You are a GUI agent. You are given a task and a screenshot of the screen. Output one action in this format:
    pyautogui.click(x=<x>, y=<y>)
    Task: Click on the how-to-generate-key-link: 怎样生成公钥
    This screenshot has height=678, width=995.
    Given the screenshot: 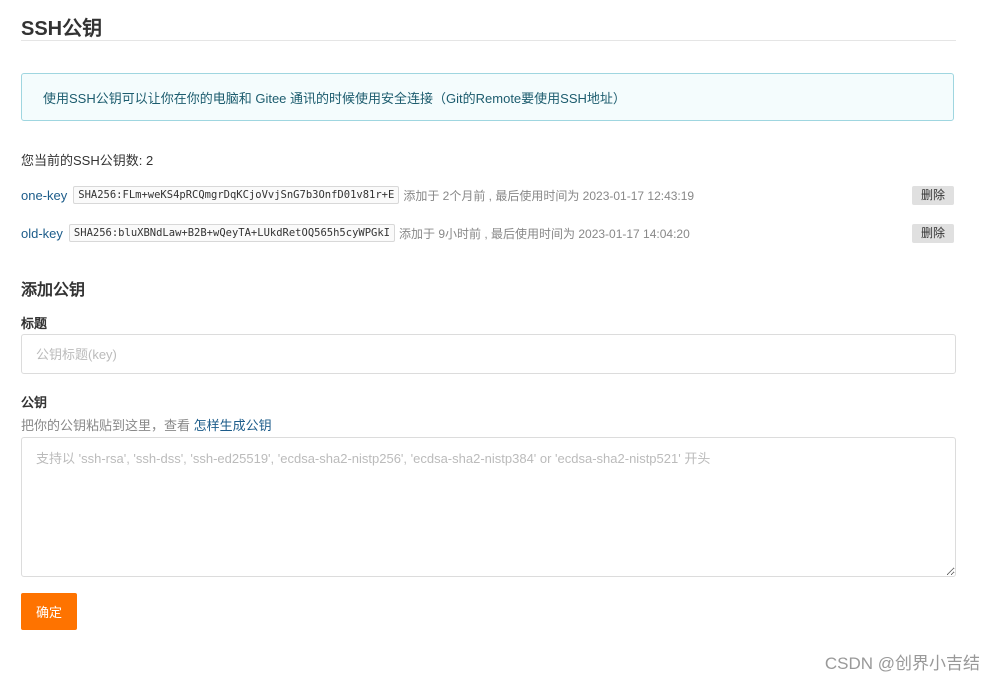 What is the action you would take?
    pyautogui.click(x=233, y=425)
    